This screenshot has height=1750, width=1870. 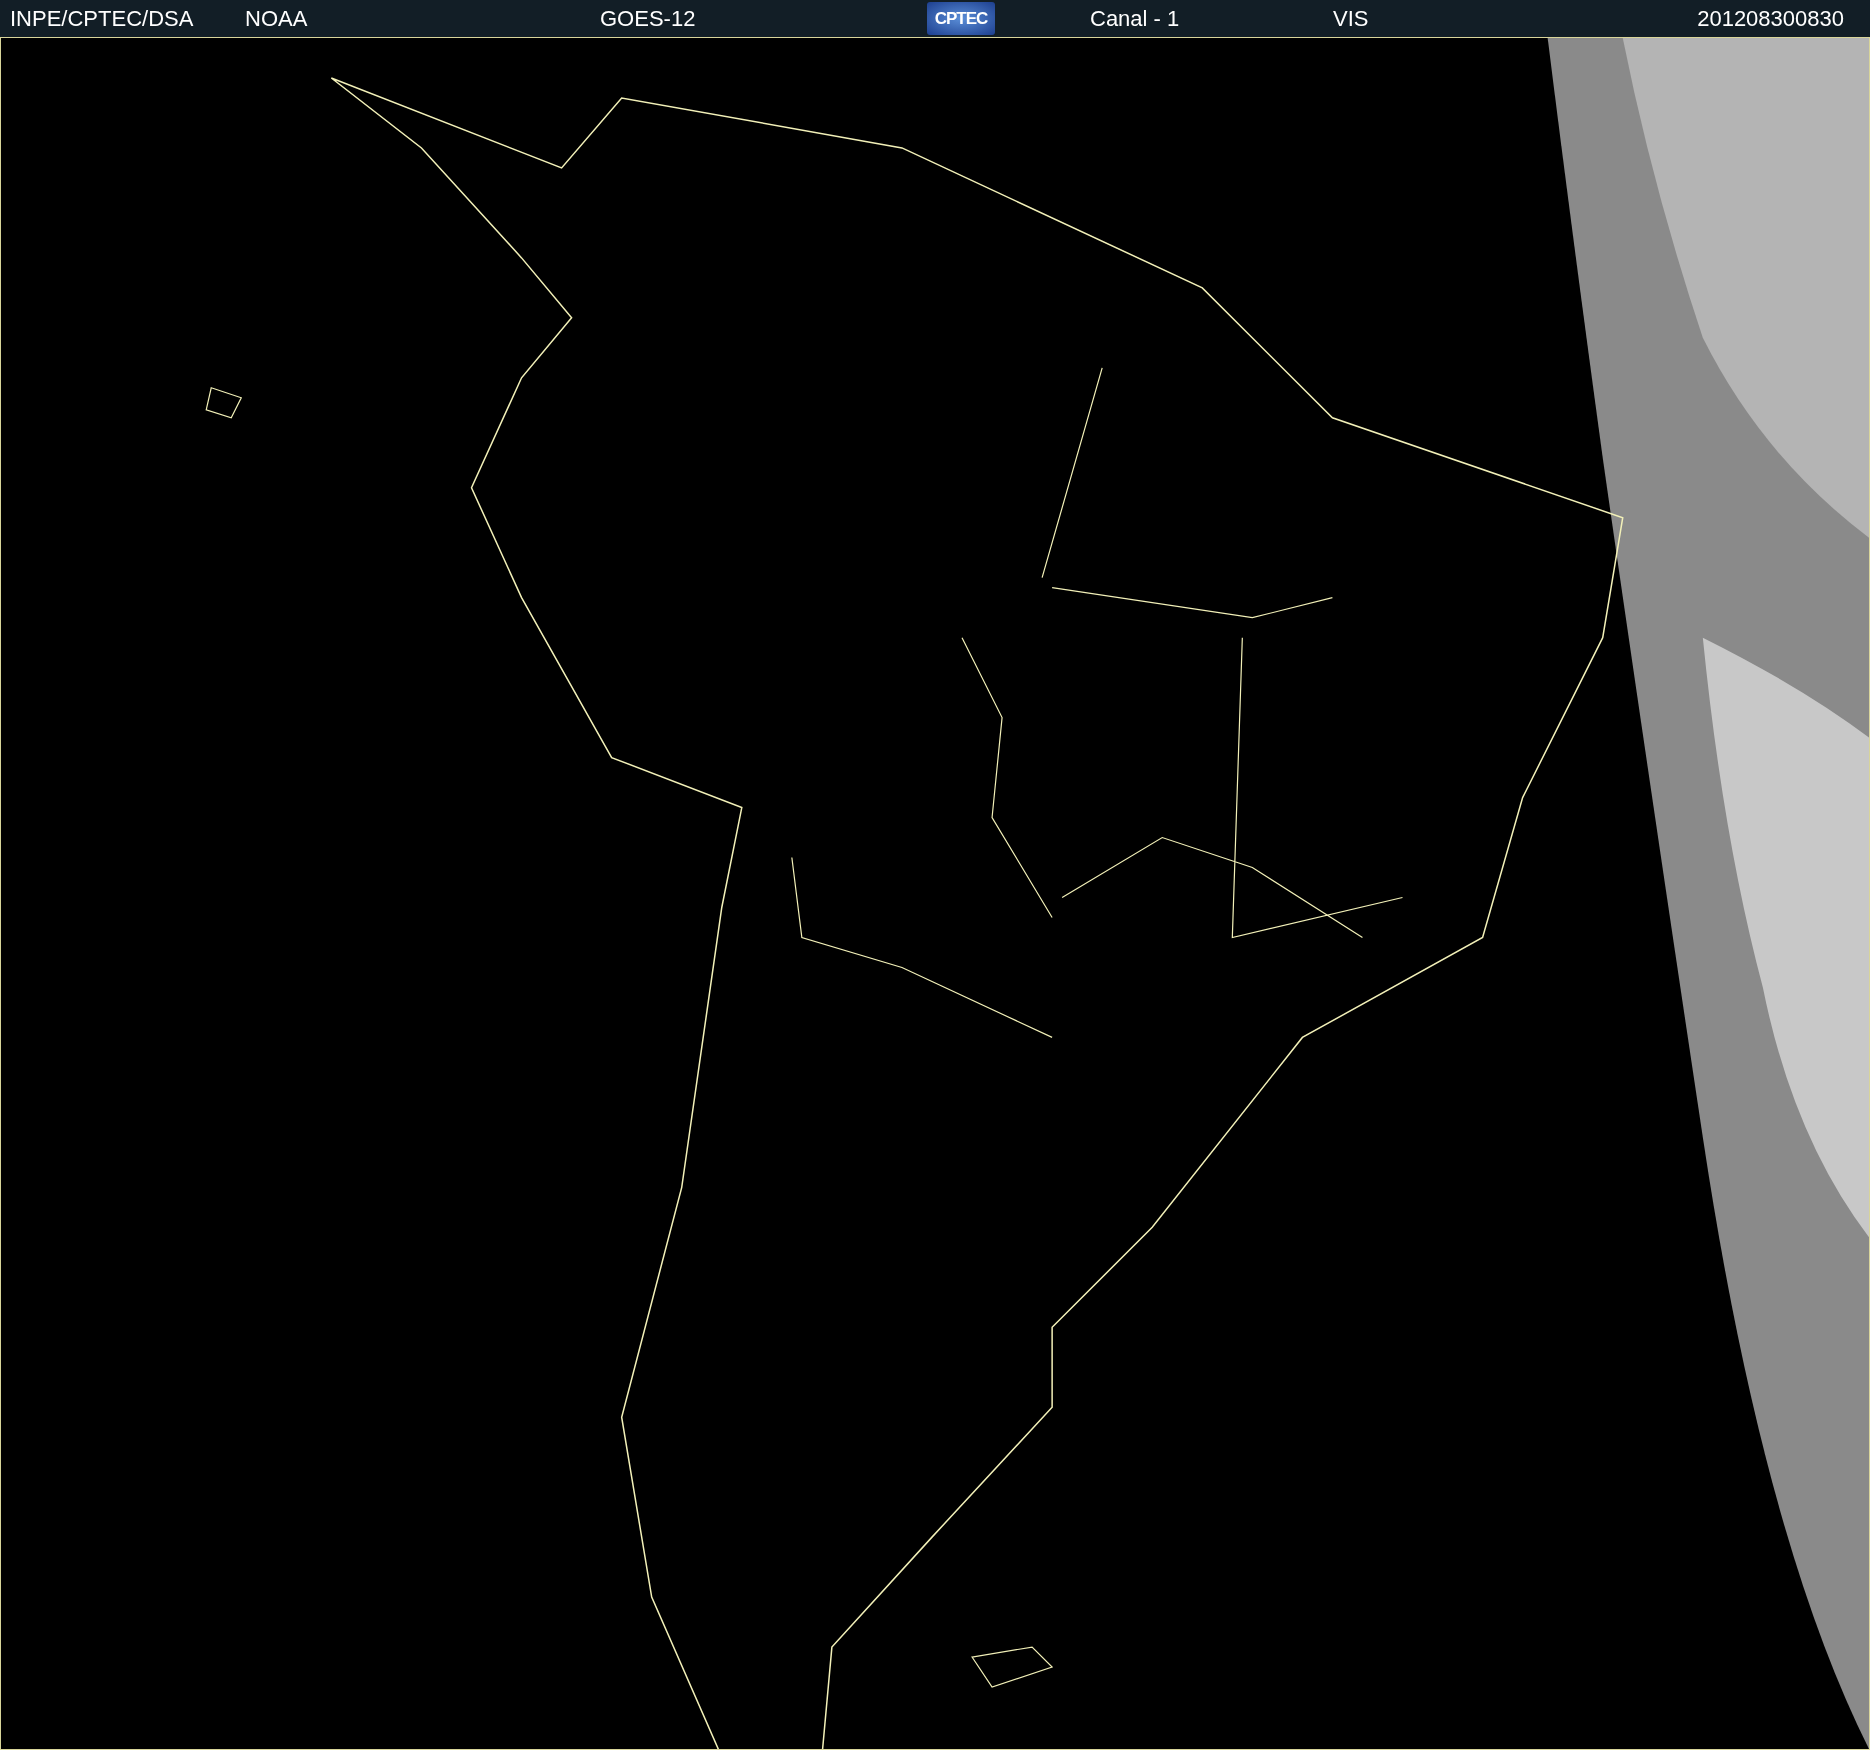 What do you see at coordinates (1135, 18) in the screenshot?
I see `channel-label: Canal - 1` at bounding box center [1135, 18].